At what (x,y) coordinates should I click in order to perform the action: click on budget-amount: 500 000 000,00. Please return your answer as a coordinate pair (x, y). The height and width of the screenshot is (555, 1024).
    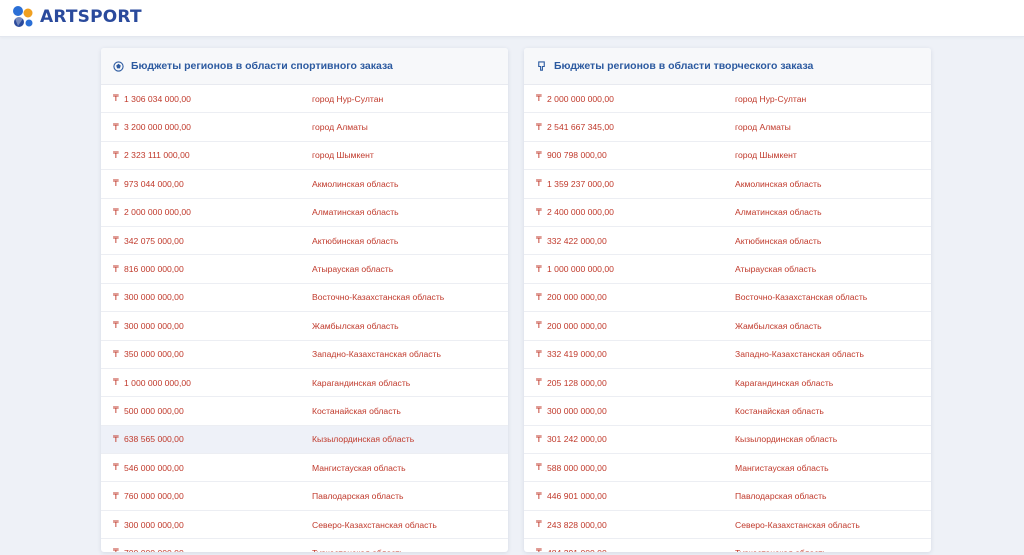
    Looking at the image, I should click on (154, 410).